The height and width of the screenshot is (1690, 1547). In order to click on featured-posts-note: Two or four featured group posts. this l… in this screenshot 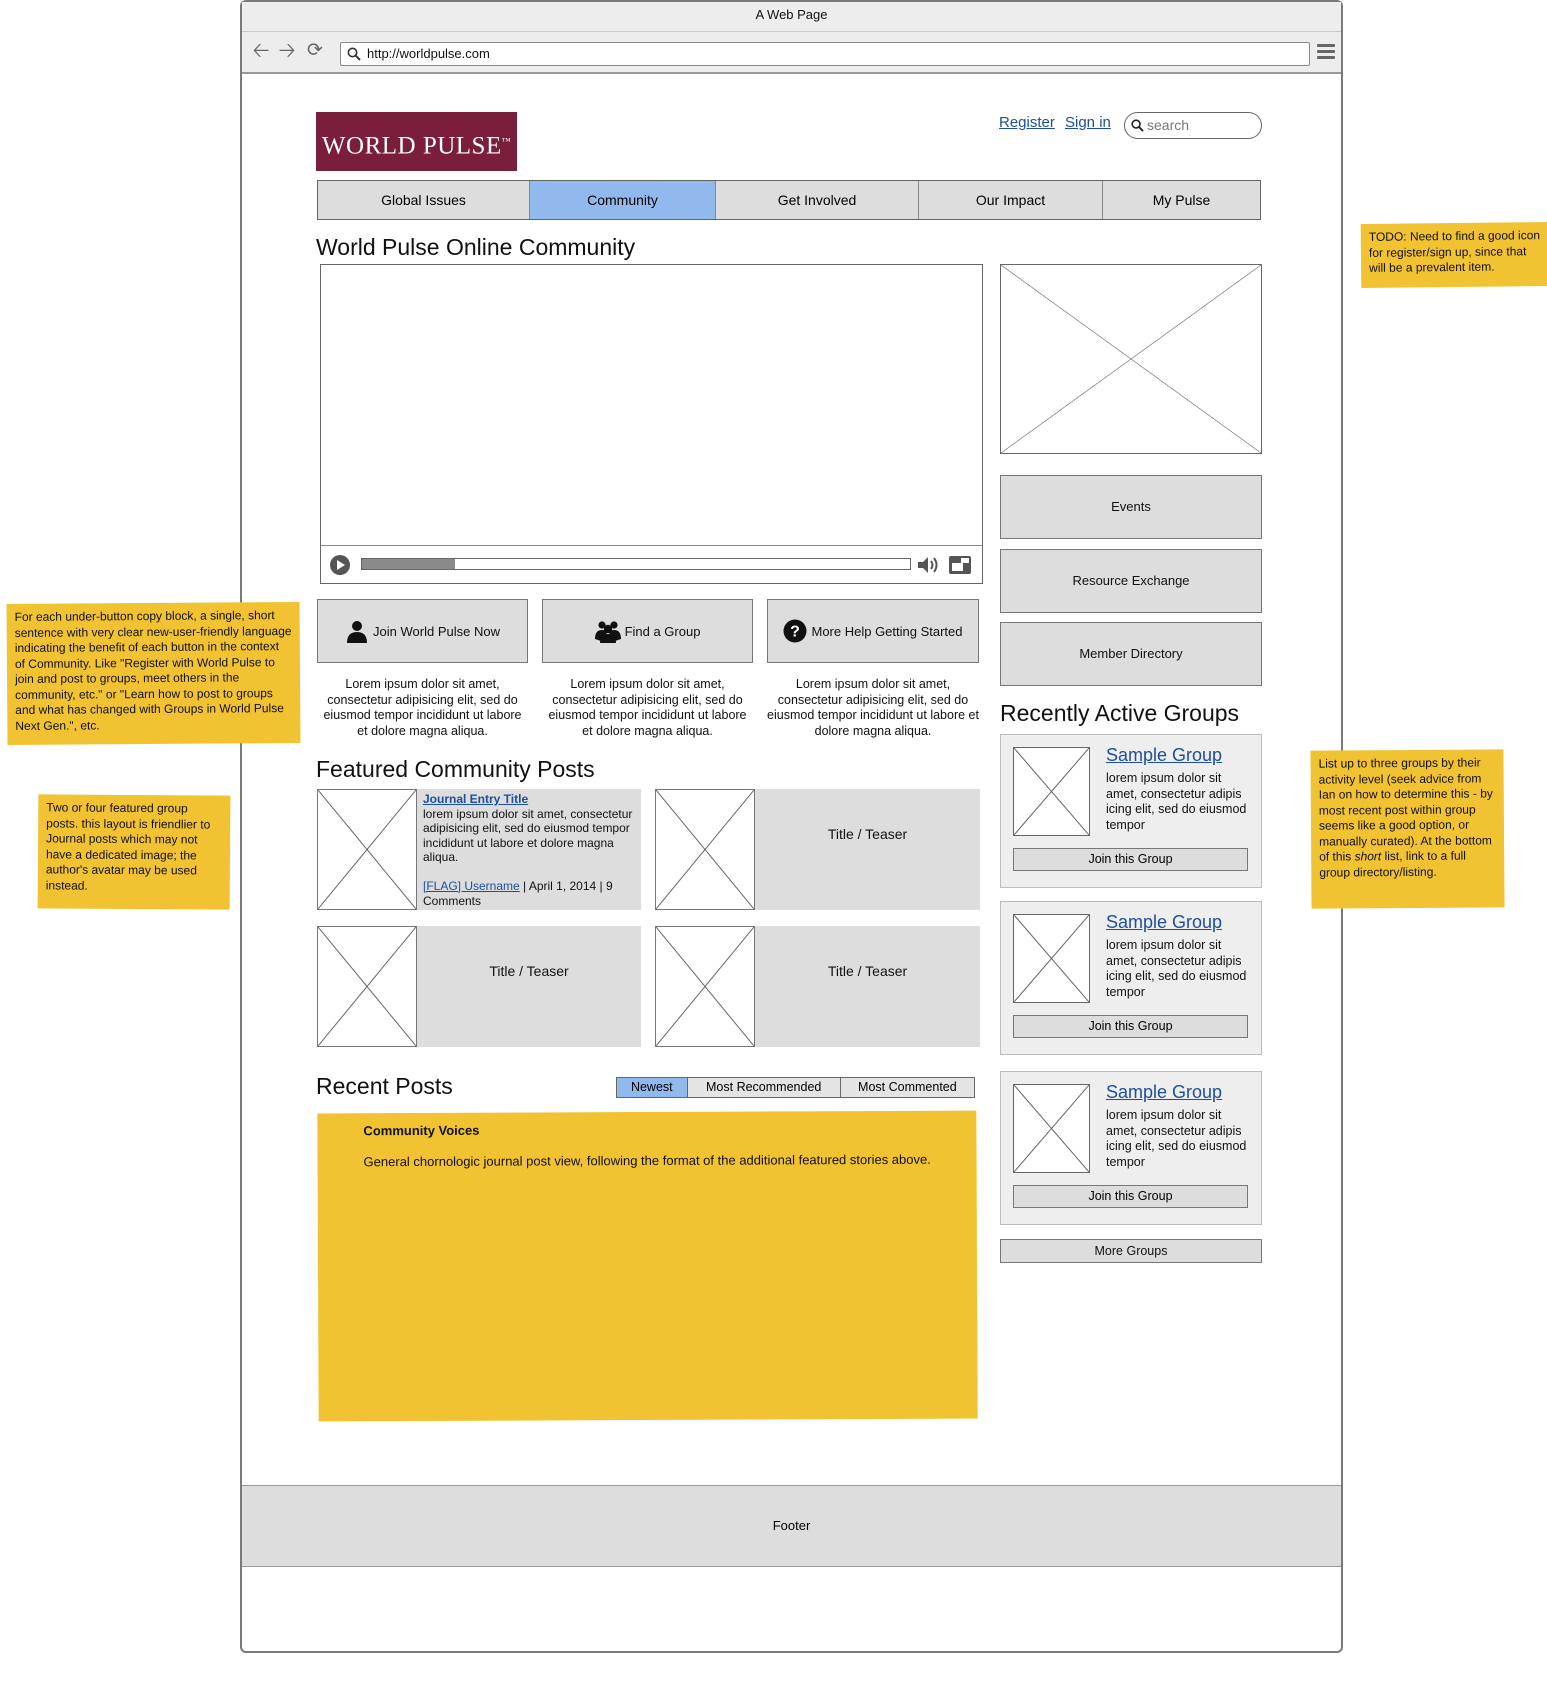, I will do `click(134, 852)`.